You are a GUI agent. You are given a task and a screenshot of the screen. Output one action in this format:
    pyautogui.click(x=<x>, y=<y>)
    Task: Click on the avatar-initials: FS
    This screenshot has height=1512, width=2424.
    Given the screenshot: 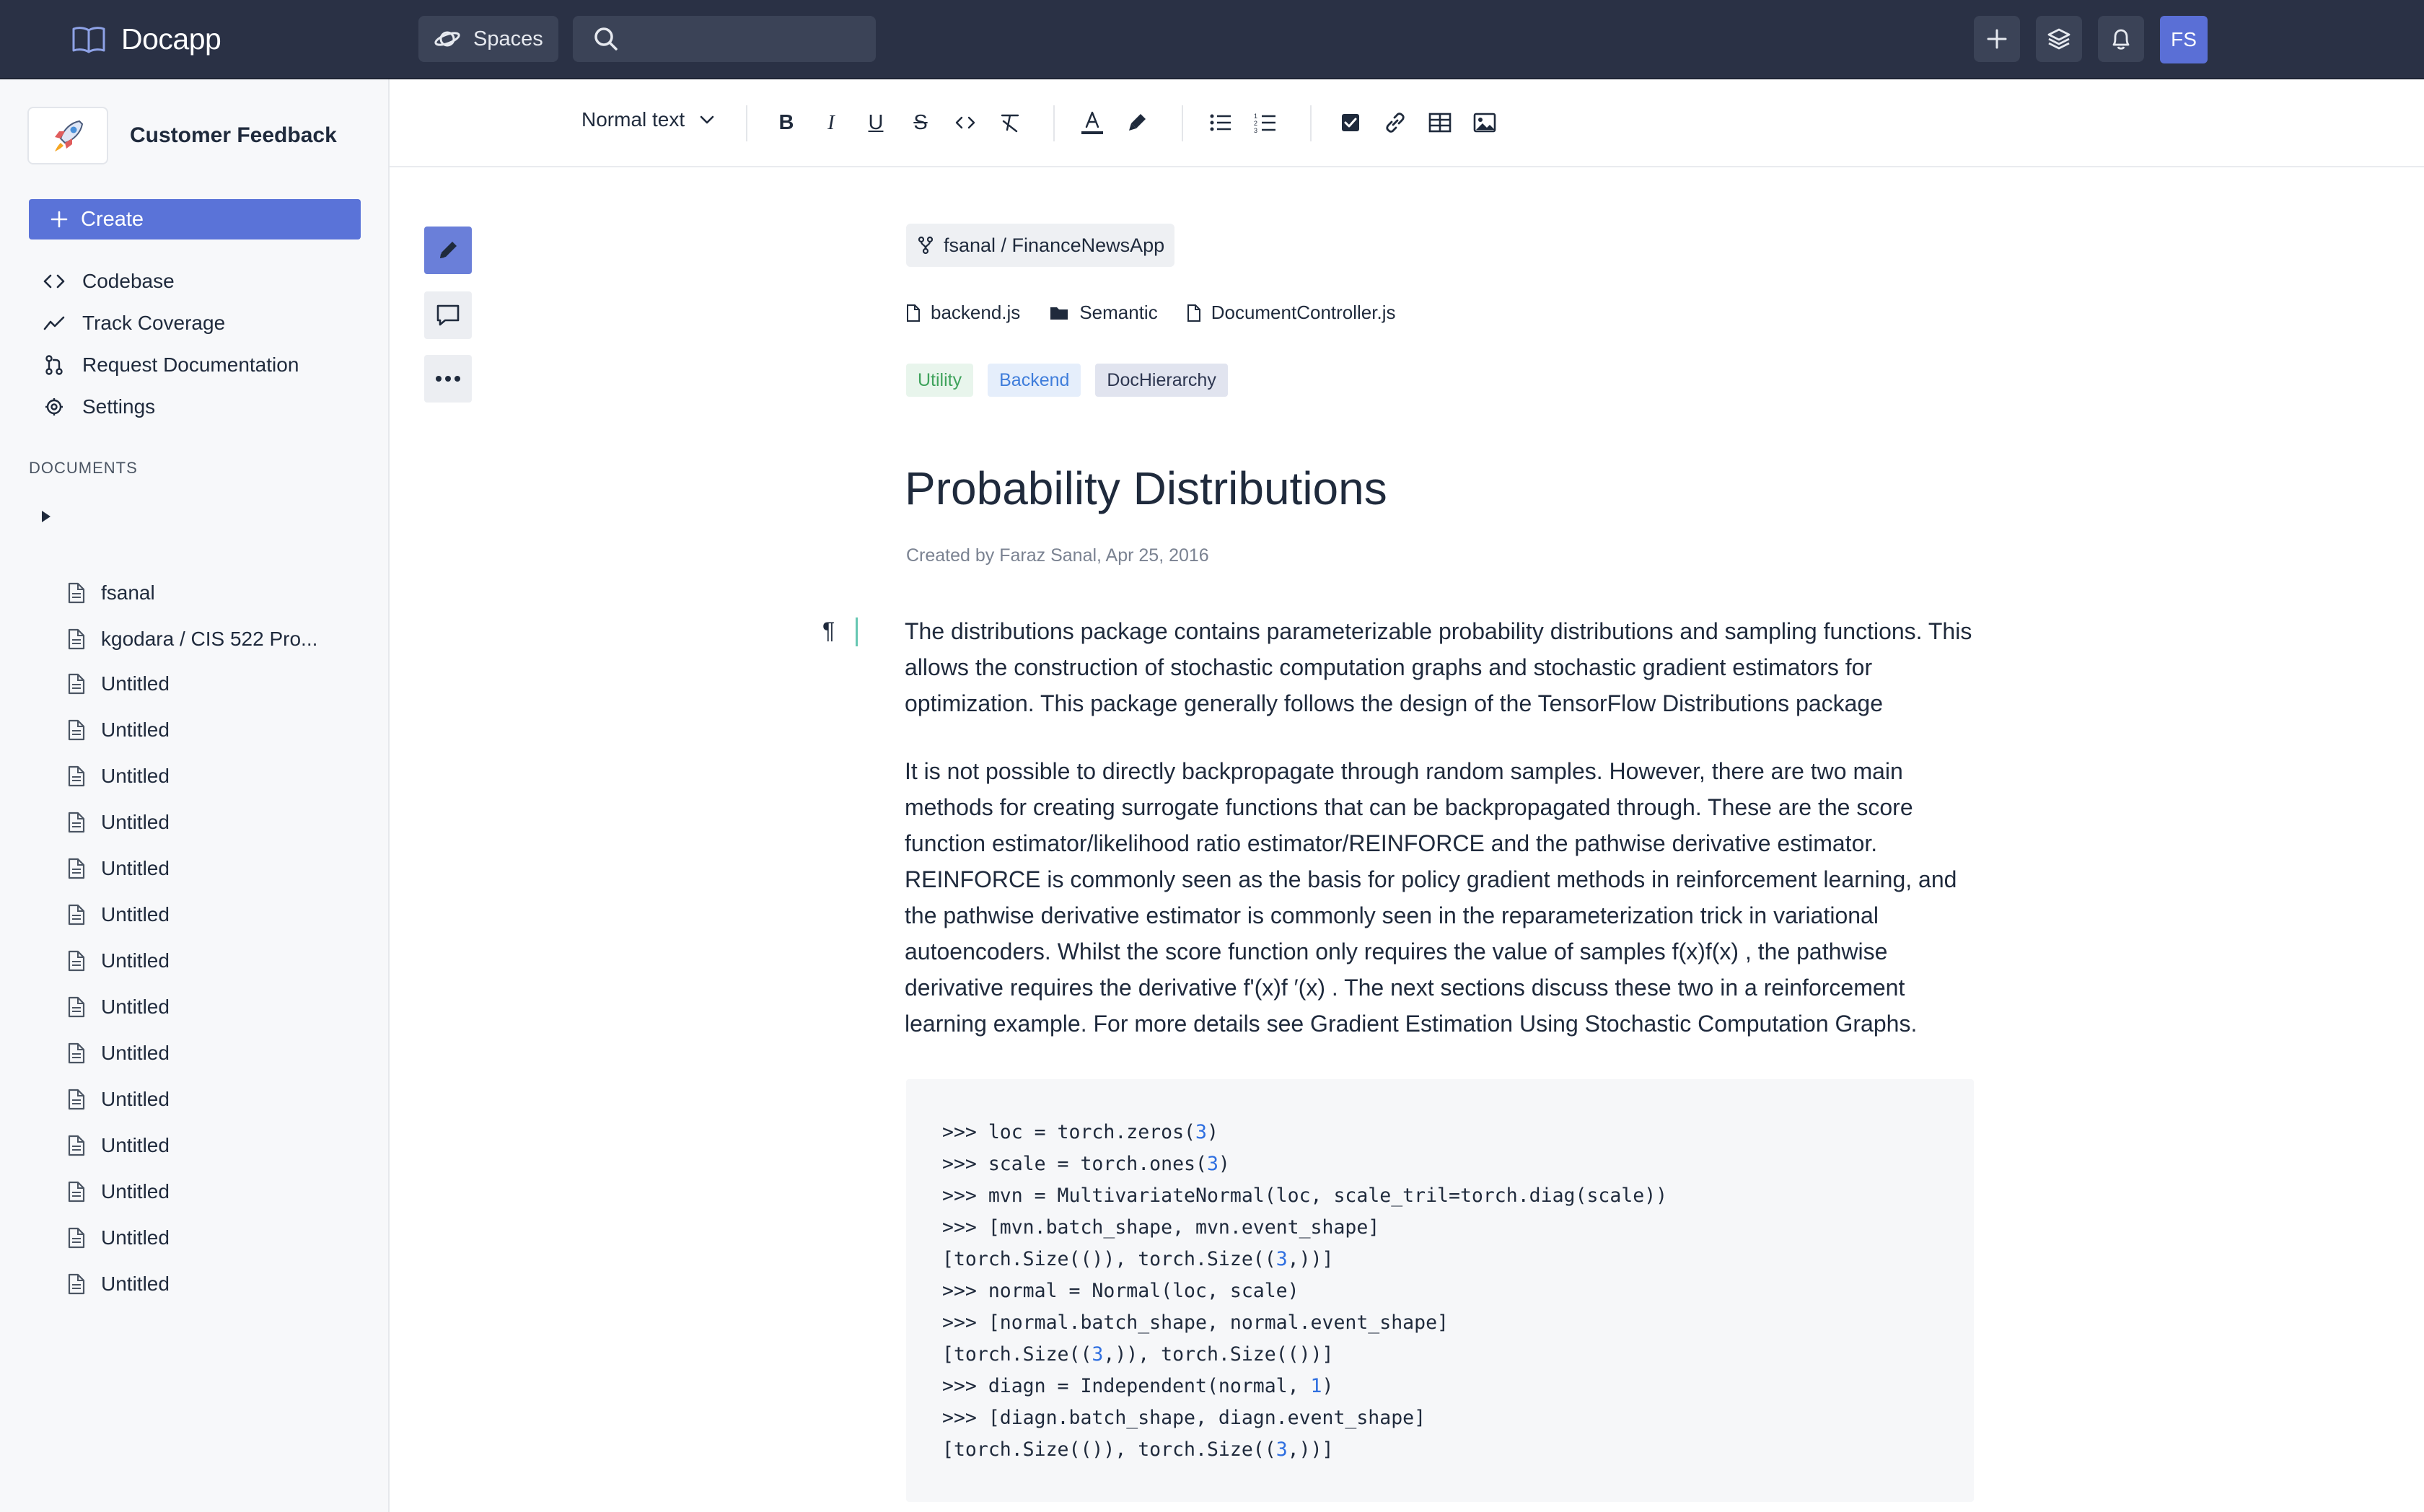 What is the action you would take?
    pyautogui.click(x=2184, y=39)
    